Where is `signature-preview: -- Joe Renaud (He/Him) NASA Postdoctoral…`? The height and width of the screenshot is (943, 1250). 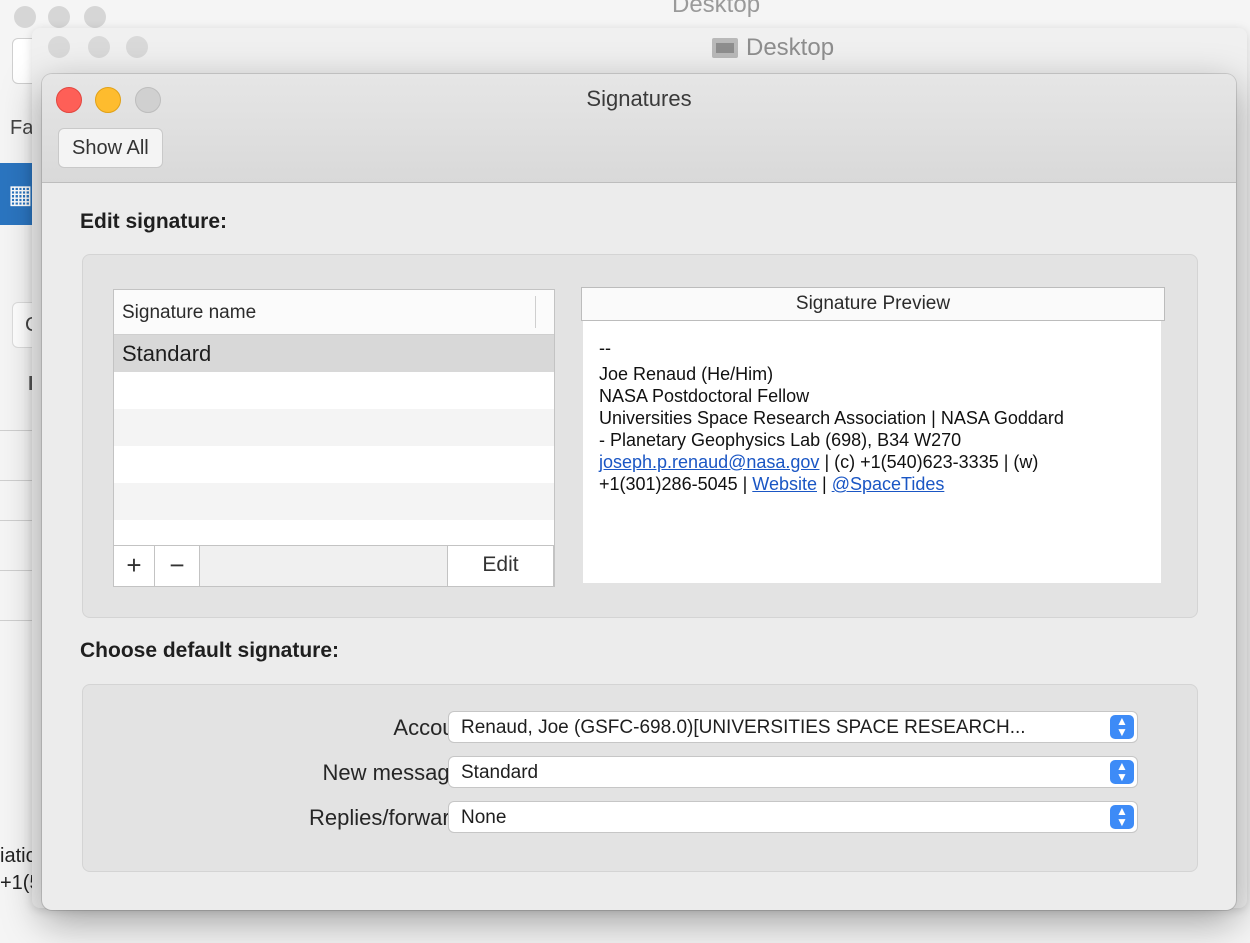
signature-preview: -- Joe Renaud (He/Him) NASA Postdoctoral… is located at coordinates (872, 452).